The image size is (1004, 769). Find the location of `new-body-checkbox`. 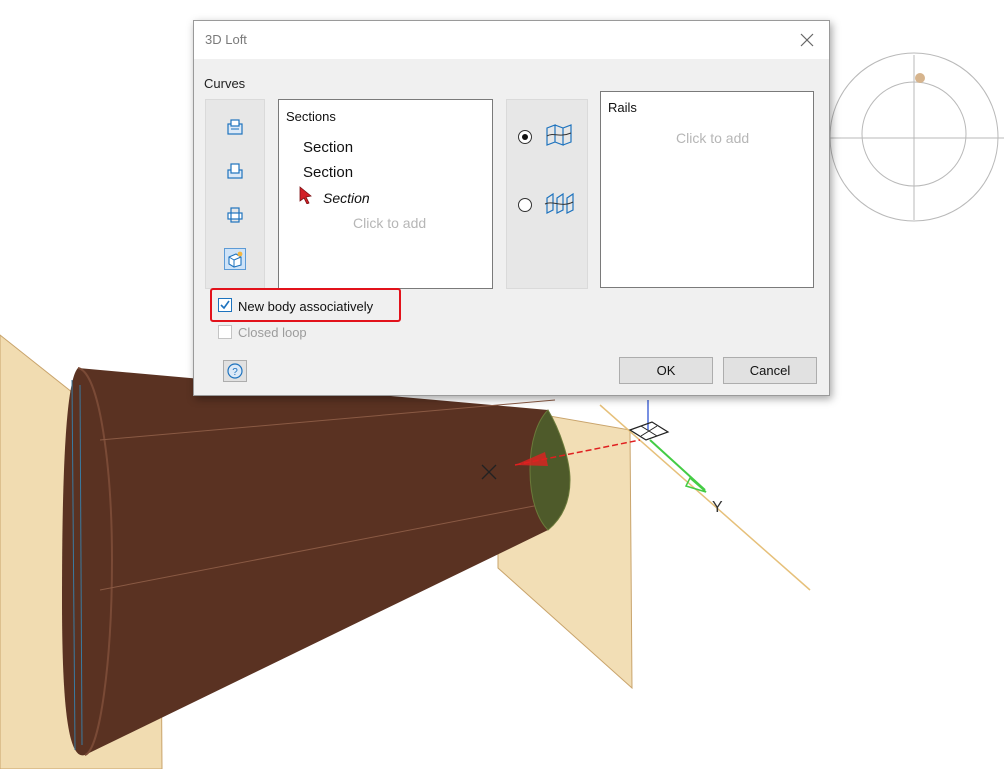

new-body-checkbox is located at coordinates (225, 305).